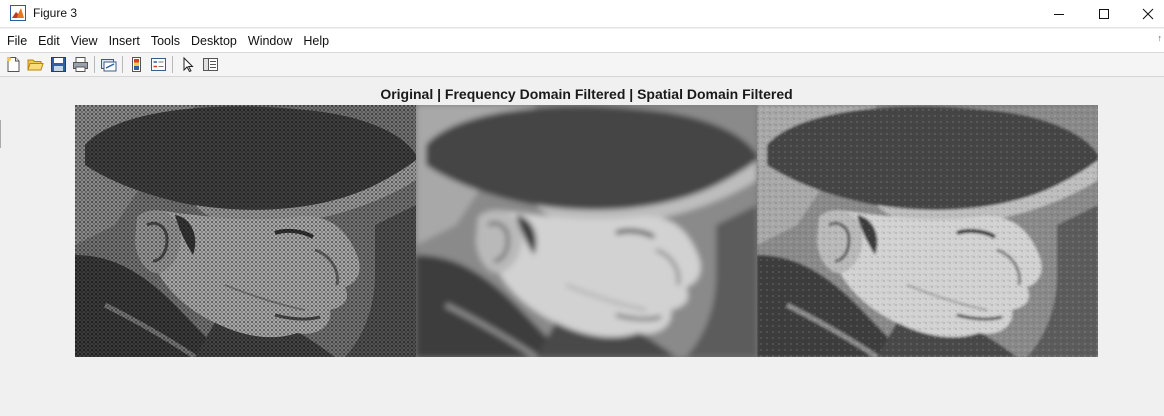  I want to click on menu-desktop: Desktop, so click(216, 41).